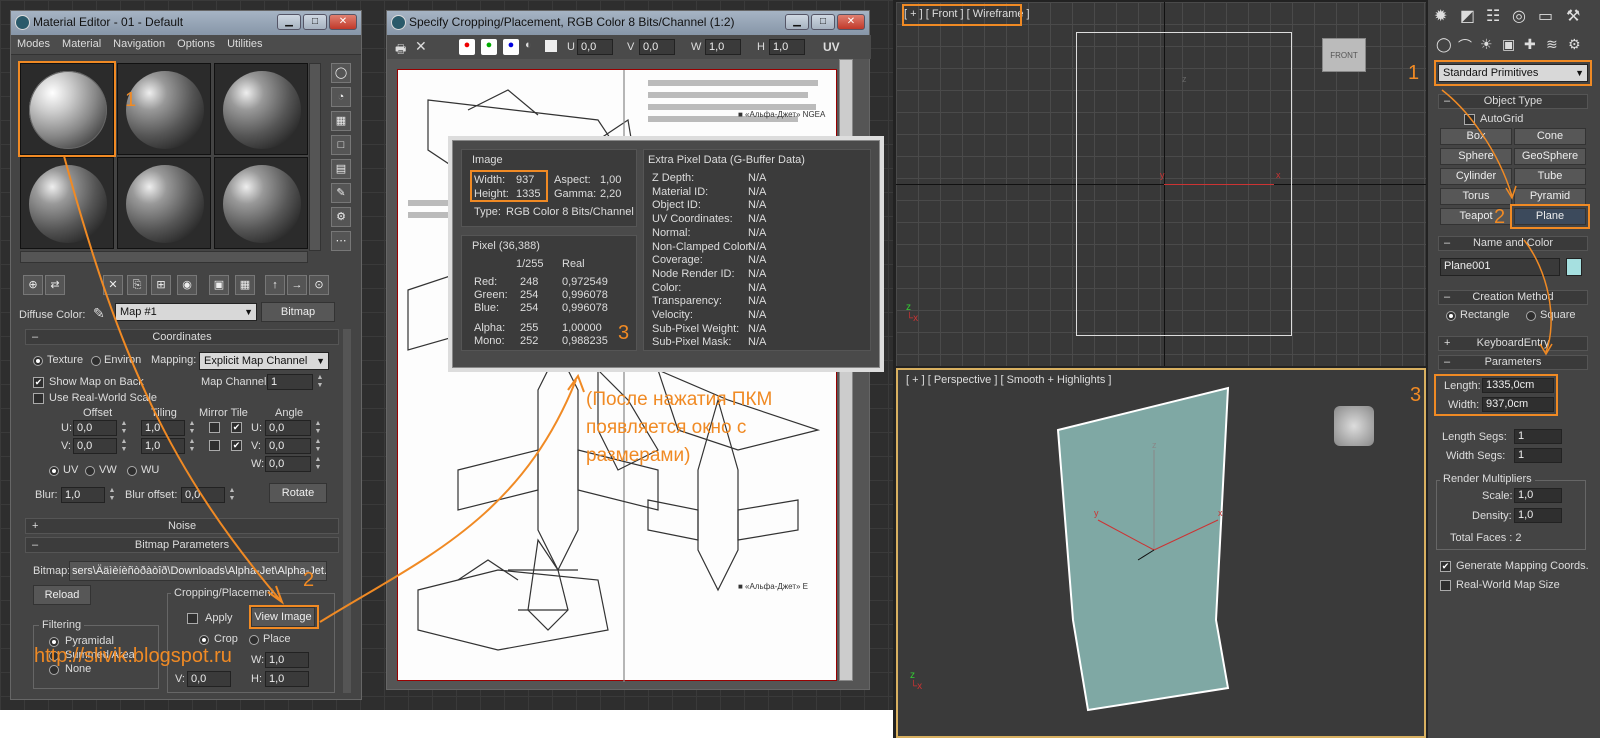  What do you see at coordinates (1522, 566) in the screenshot?
I see `gen-mapping-label: Generate Mapping Coords.` at bounding box center [1522, 566].